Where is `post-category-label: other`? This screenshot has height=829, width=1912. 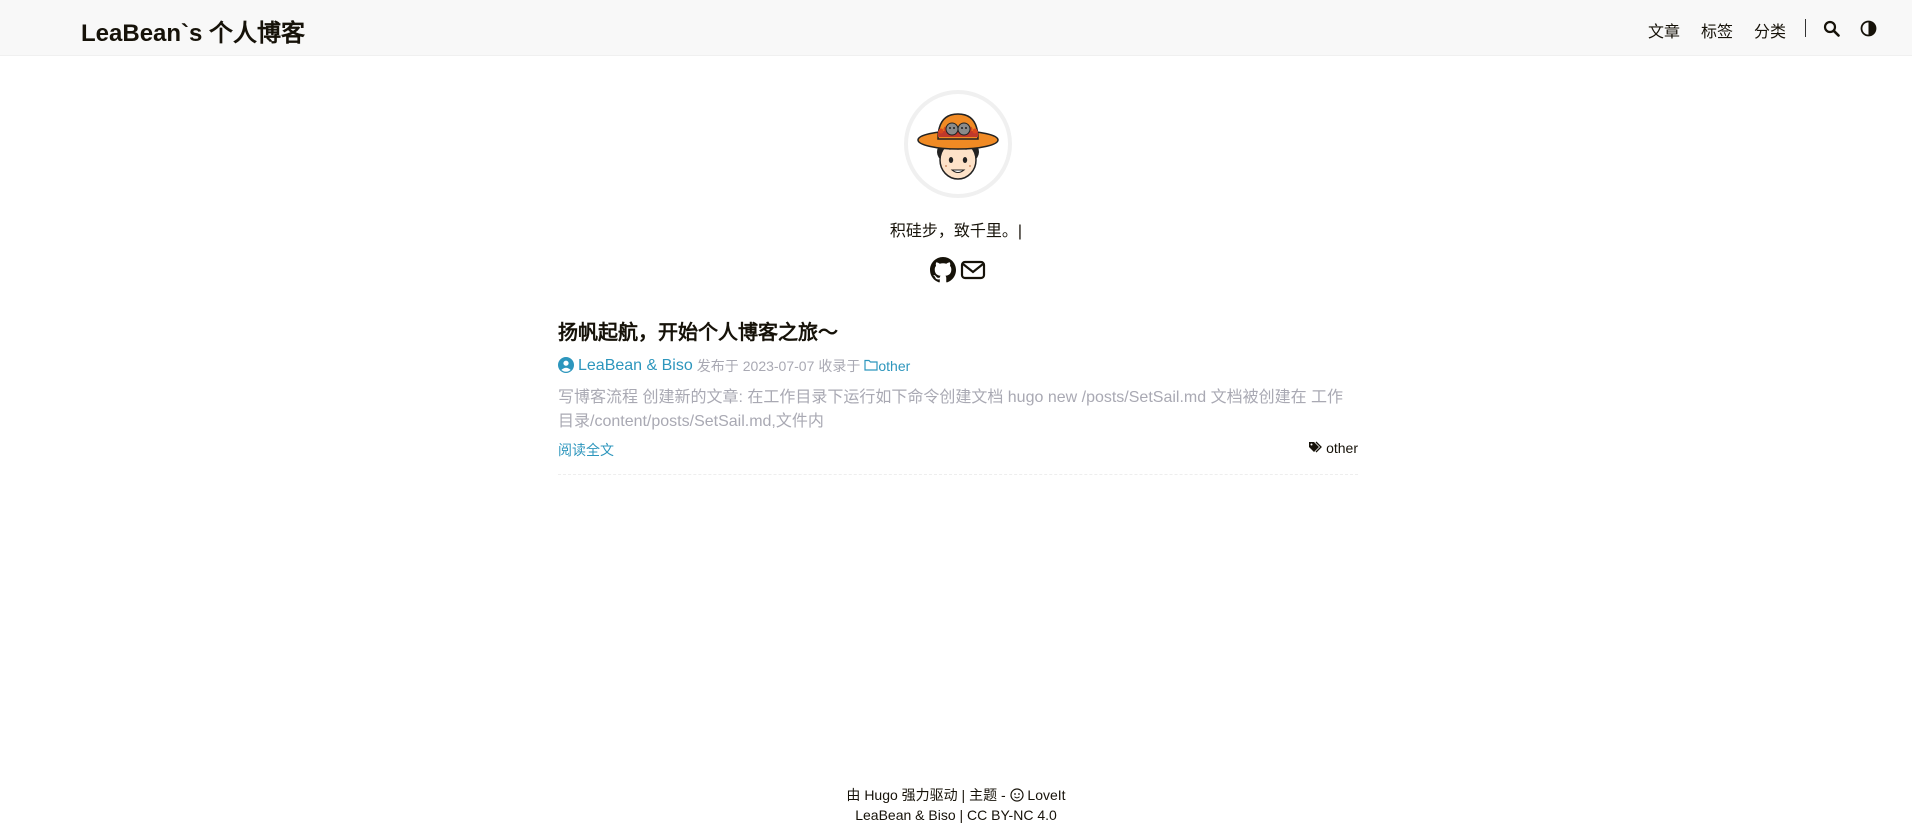 post-category-label: other is located at coordinates (894, 366).